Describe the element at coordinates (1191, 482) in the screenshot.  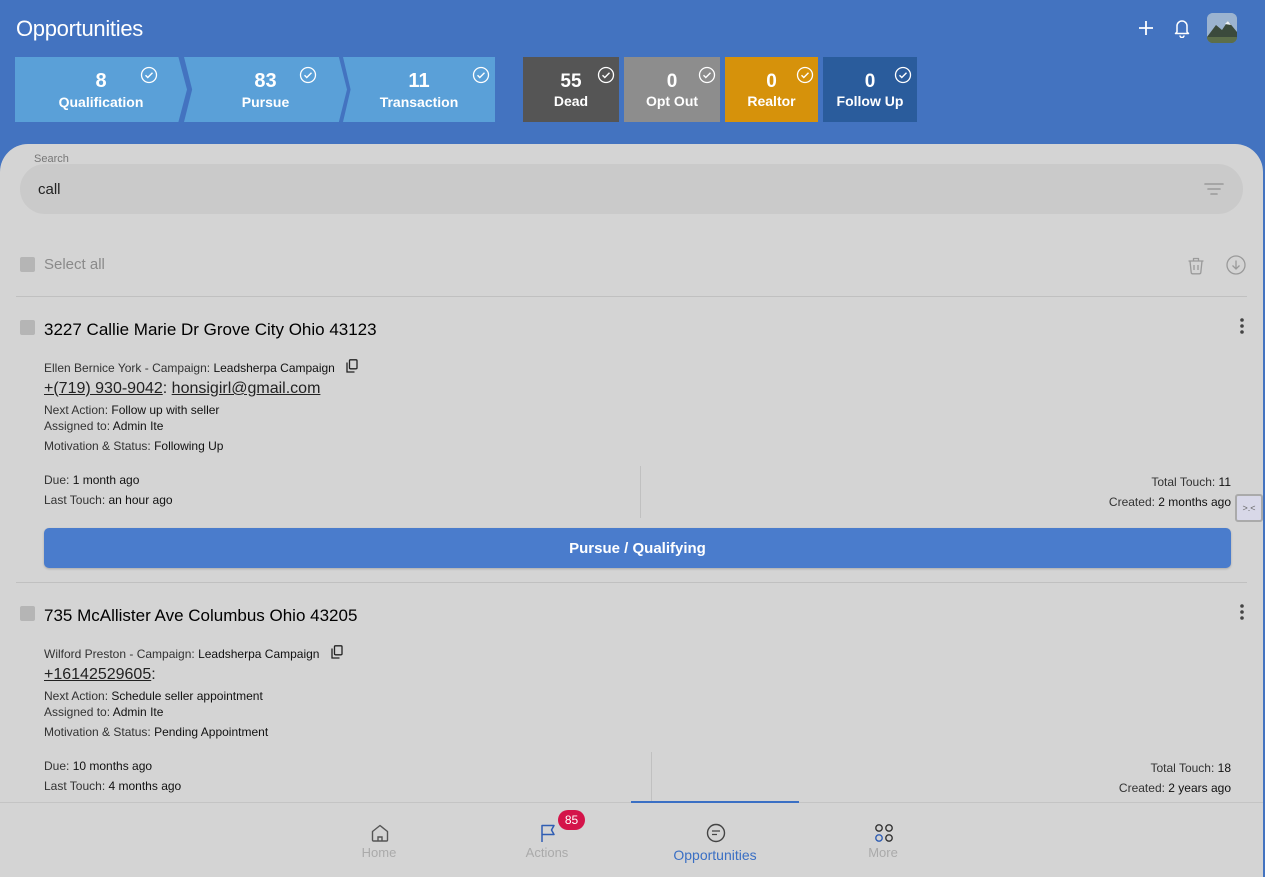
I see `total-touch: Total Touch: 11` at that location.